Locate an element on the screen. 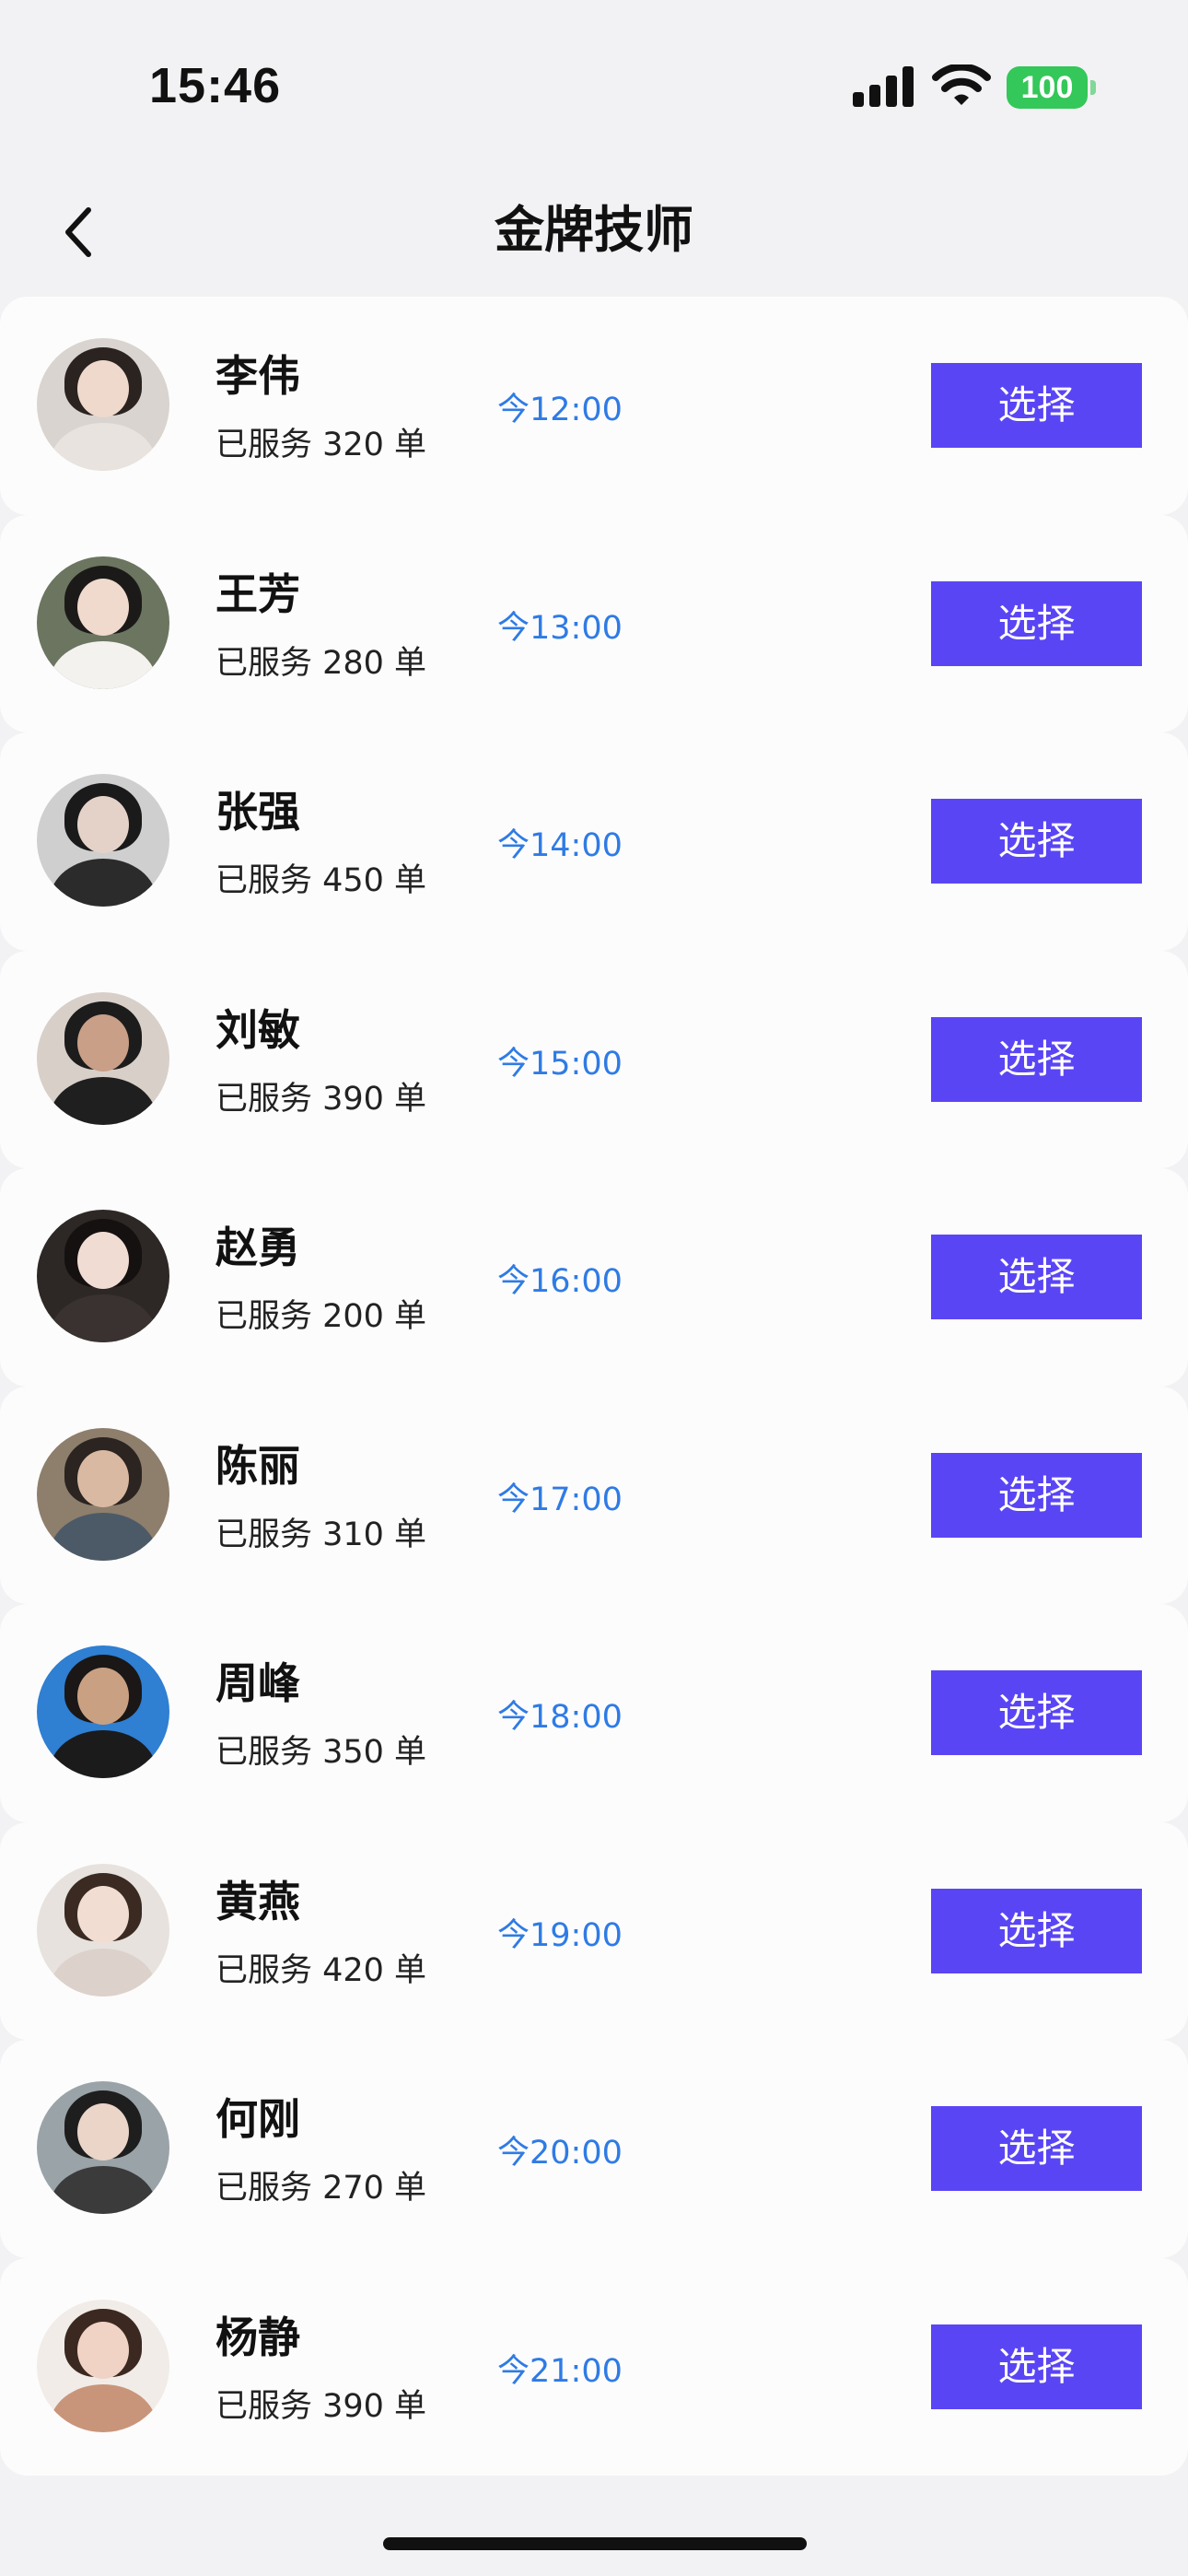  technician-name: 黄燕 is located at coordinates (257, 1901).